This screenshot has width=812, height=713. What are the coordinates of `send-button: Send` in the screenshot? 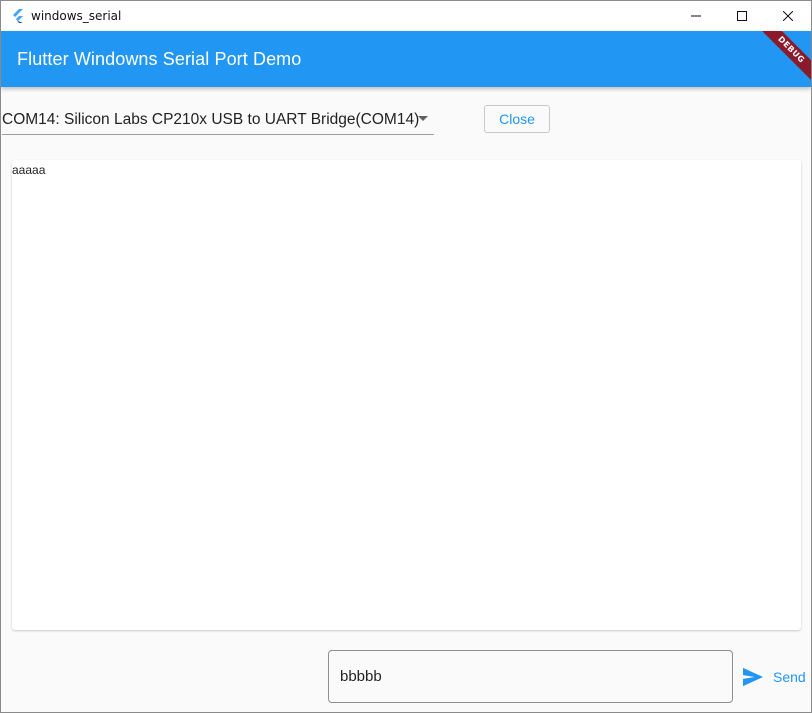 It's located at (774, 677).